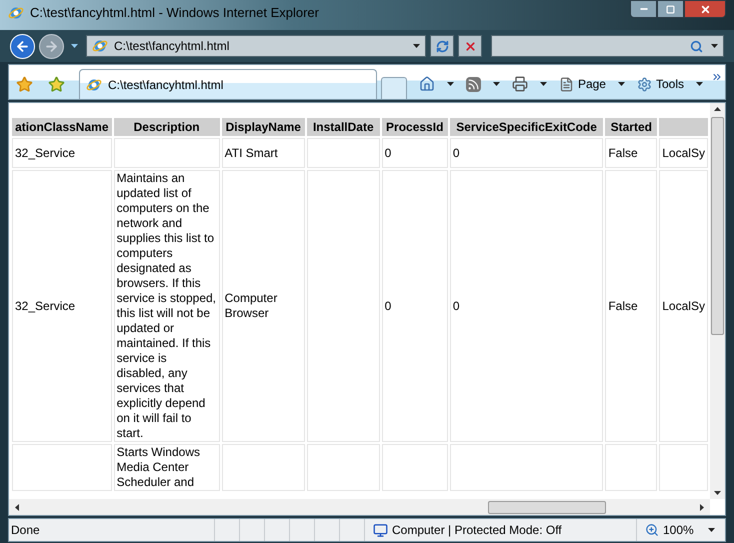 Image resolution: width=734 pixels, height=543 pixels. What do you see at coordinates (62, 127) in the screenshot?
I see `column-header: ationClassName` at bounding box center [62, 127].